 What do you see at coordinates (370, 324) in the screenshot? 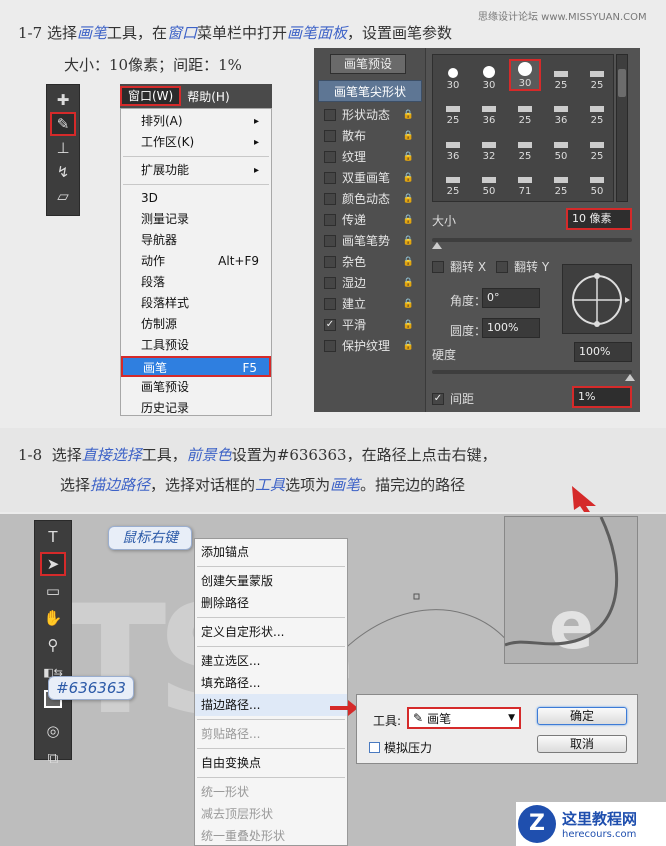
I see `brush-option-item: ✓ 平滑 🔒` at bounding box center [370, 324].